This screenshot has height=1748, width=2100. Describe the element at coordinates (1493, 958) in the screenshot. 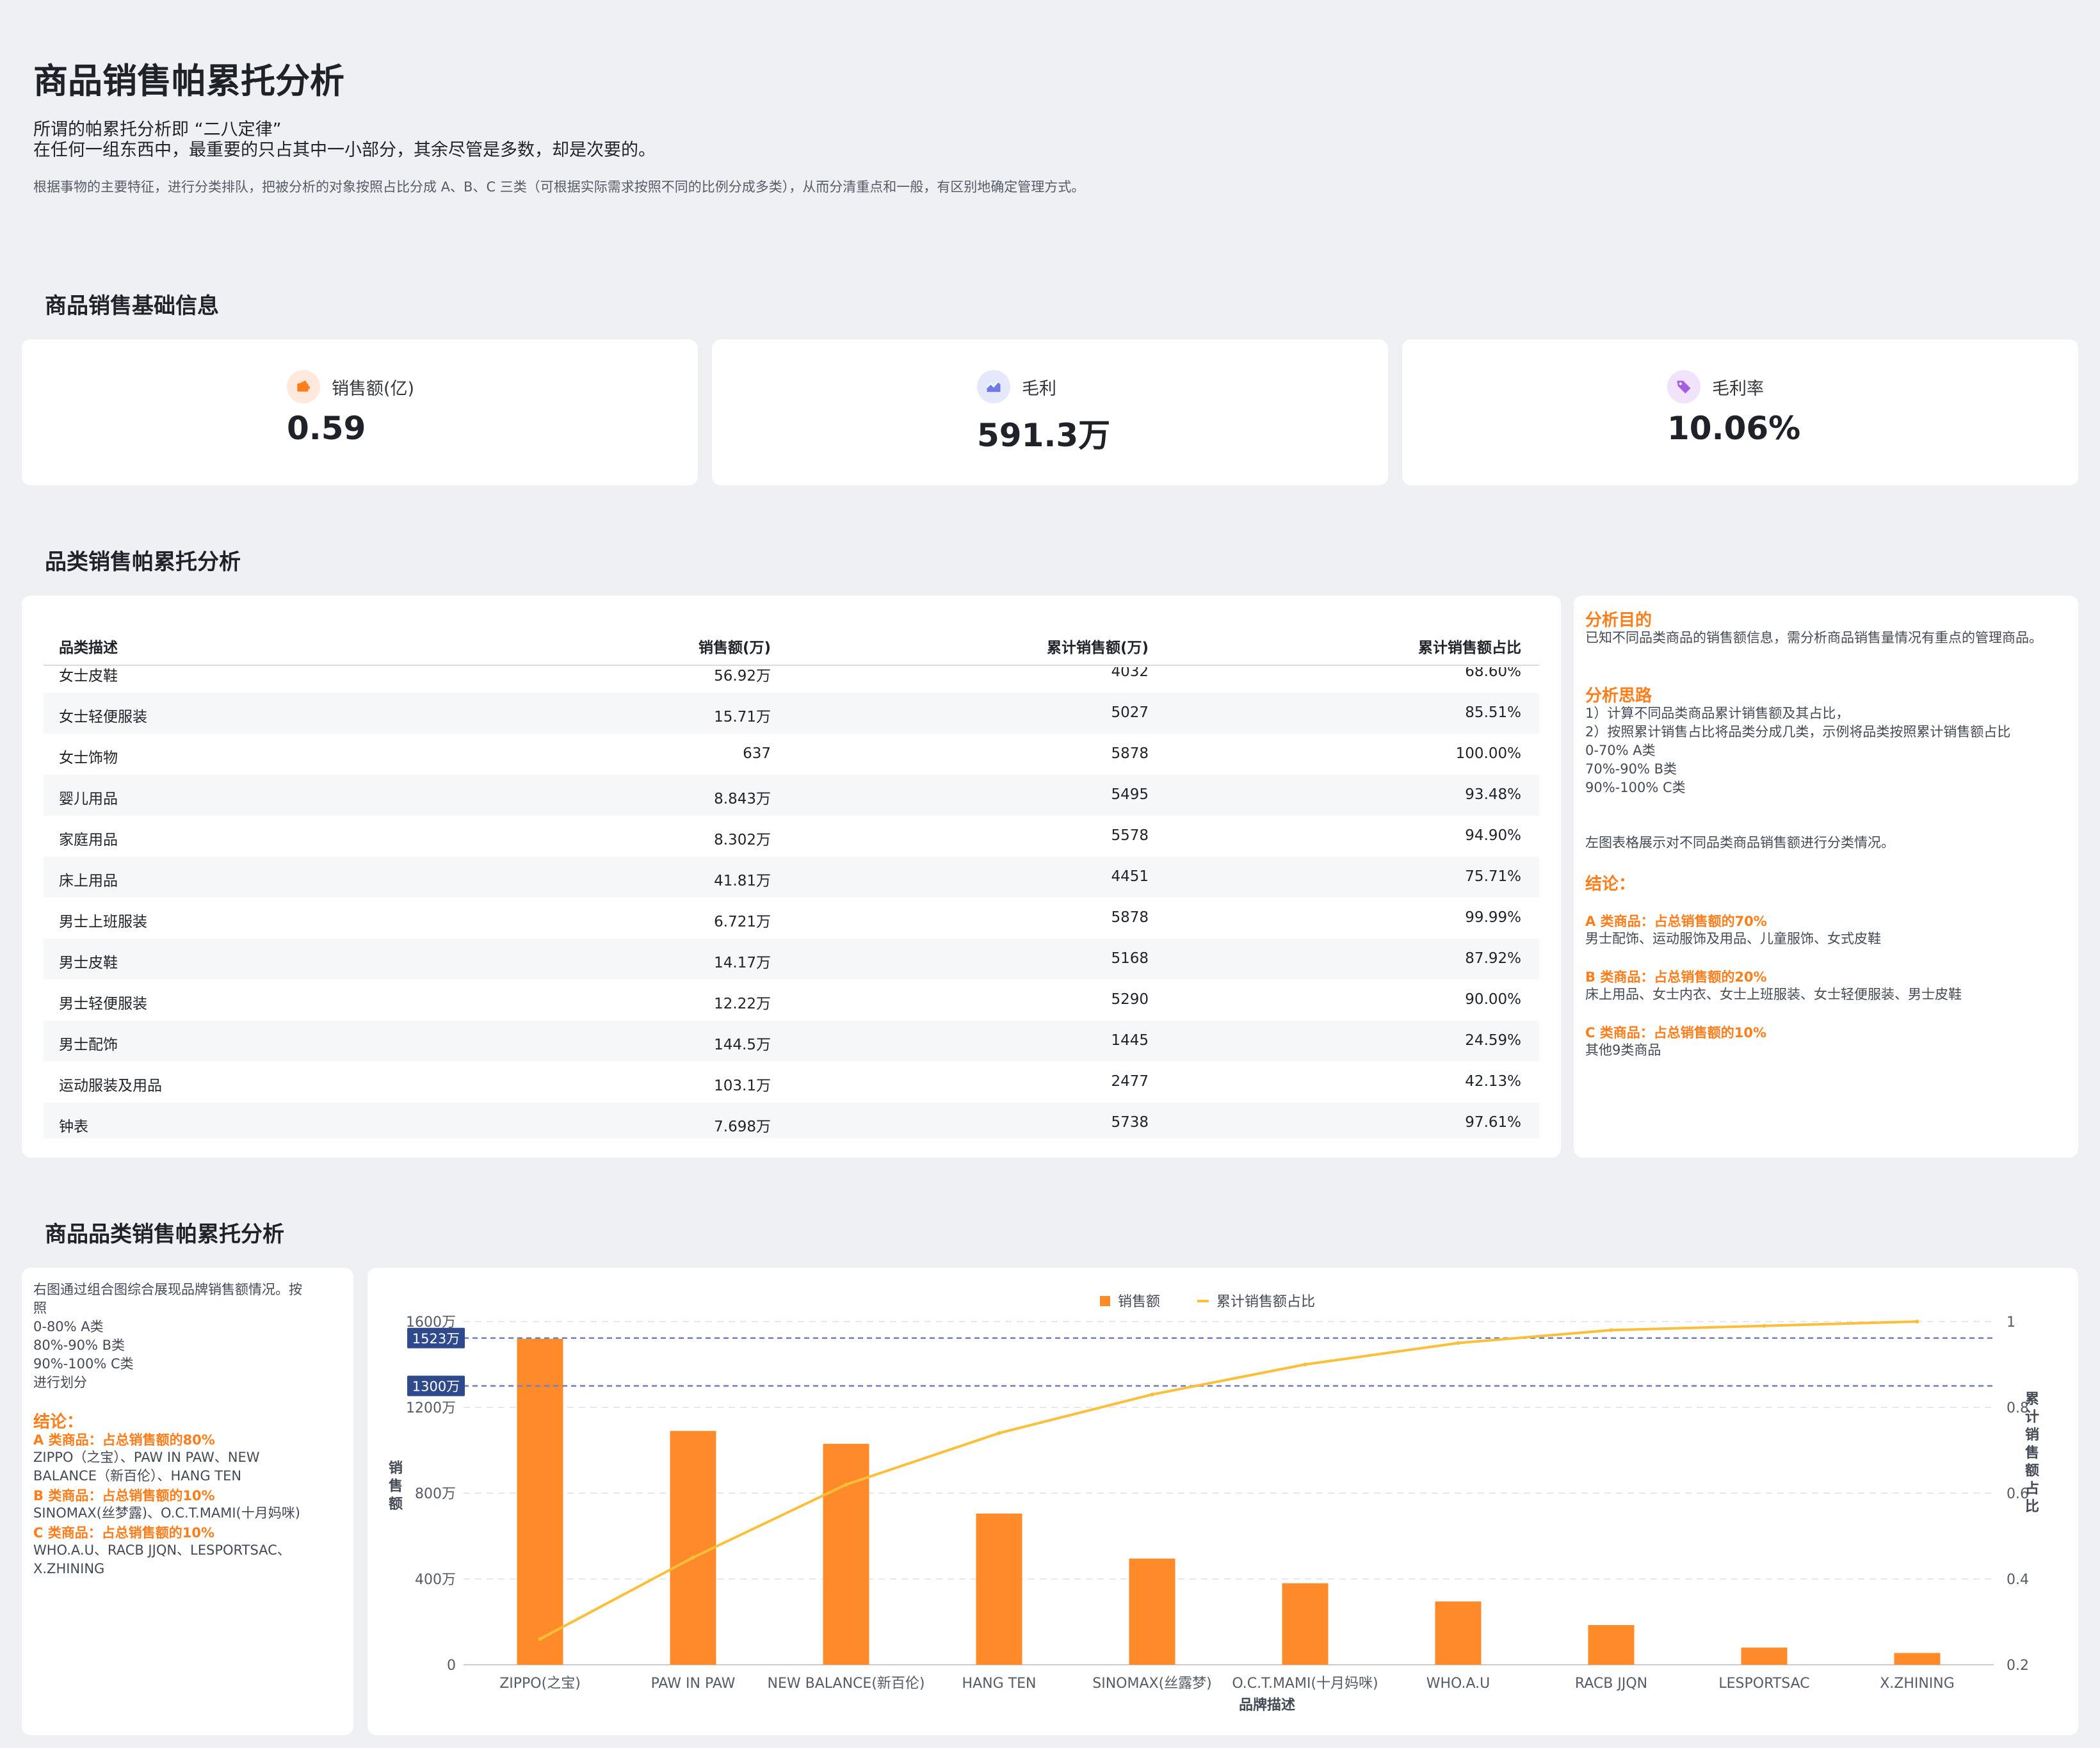

I see `cell-cumulative-ratio: 87.92%` at that location.